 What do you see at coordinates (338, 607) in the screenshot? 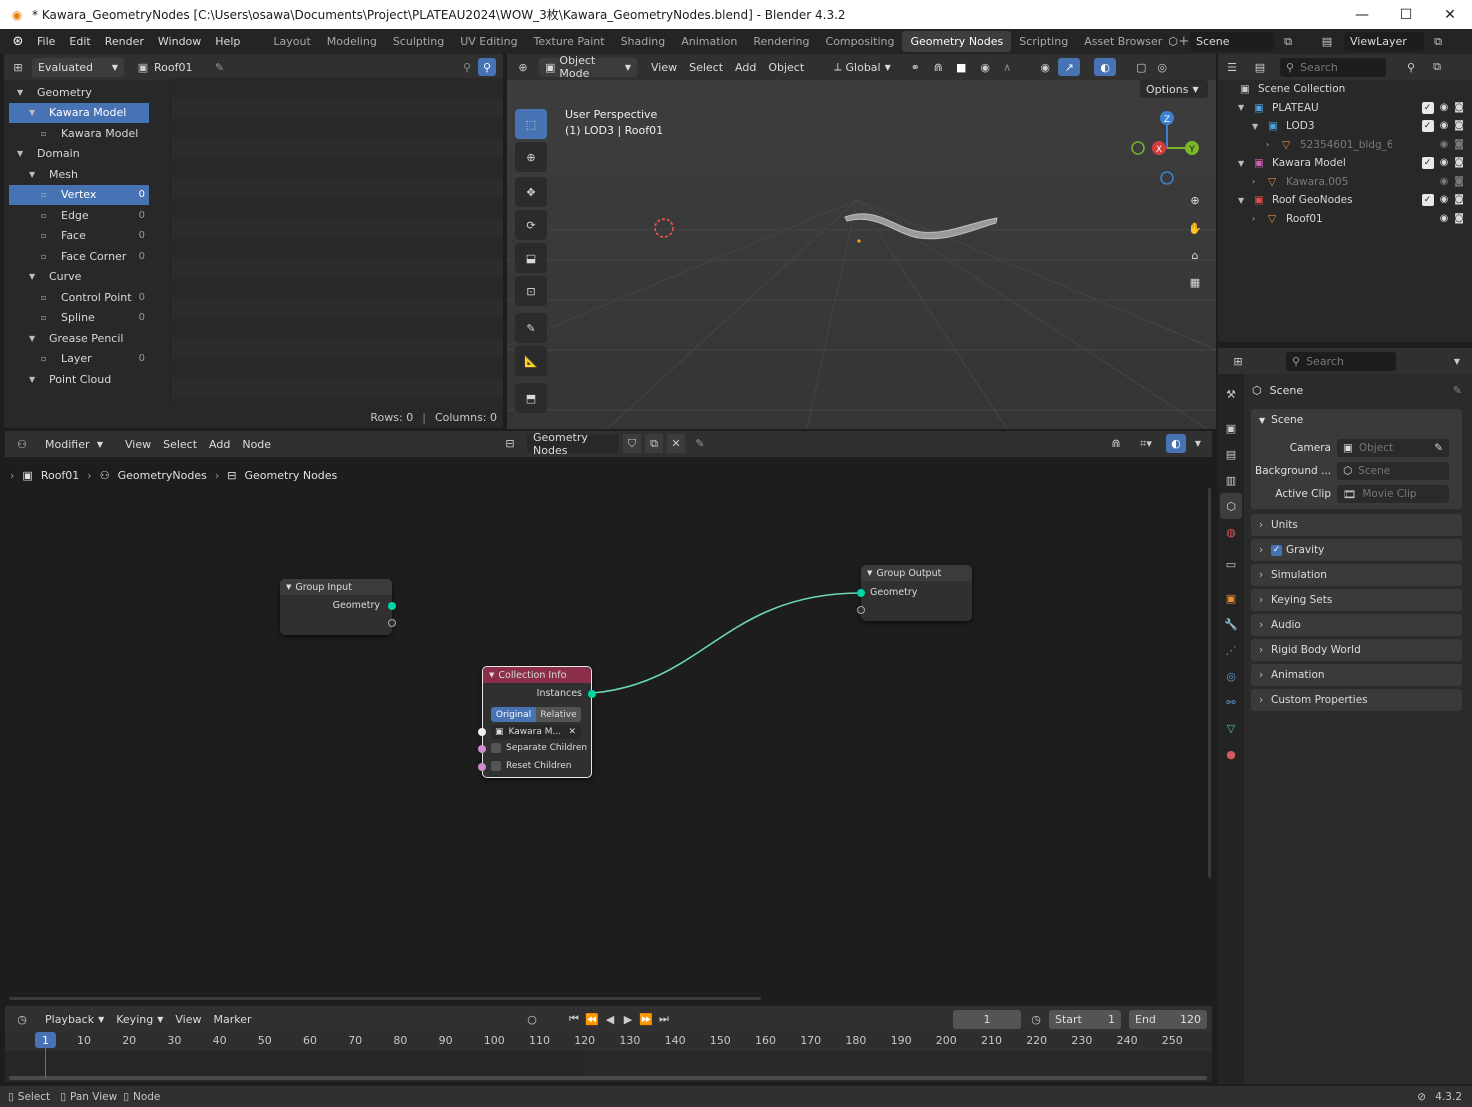
I see `group-input-node: ▼ Group Input Geometry` at bounding box center [338, 607].